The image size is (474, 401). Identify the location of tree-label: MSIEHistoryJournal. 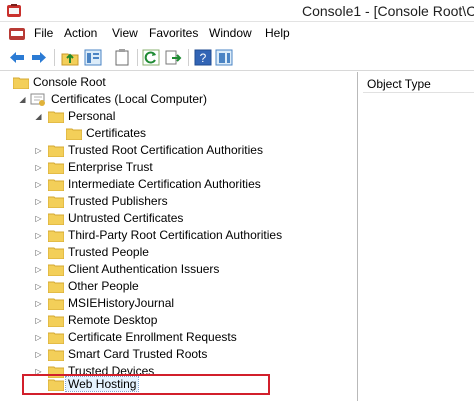
(121, 303).